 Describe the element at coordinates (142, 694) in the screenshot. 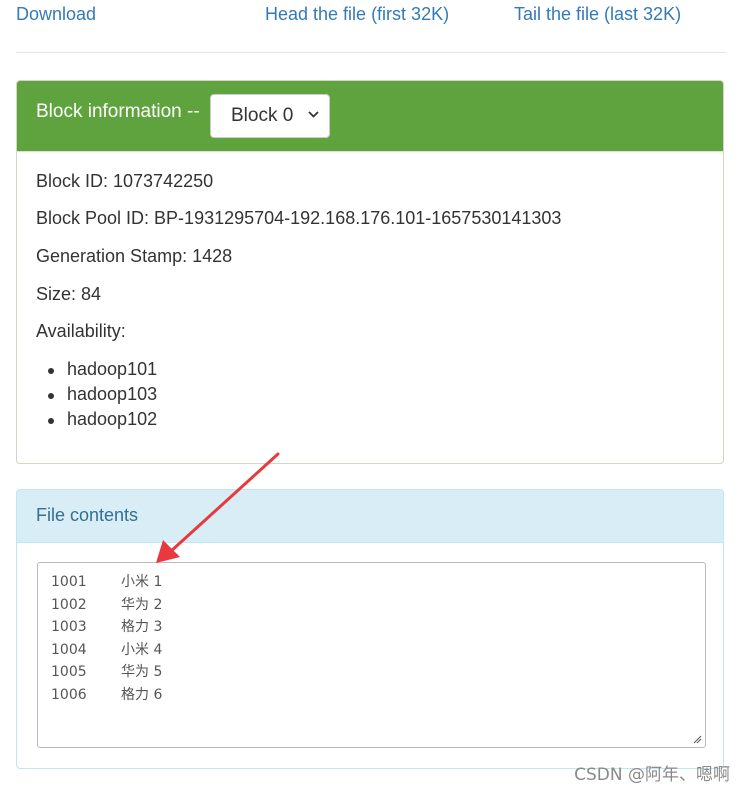

I see `file-line-value: 格力 6` at that location.